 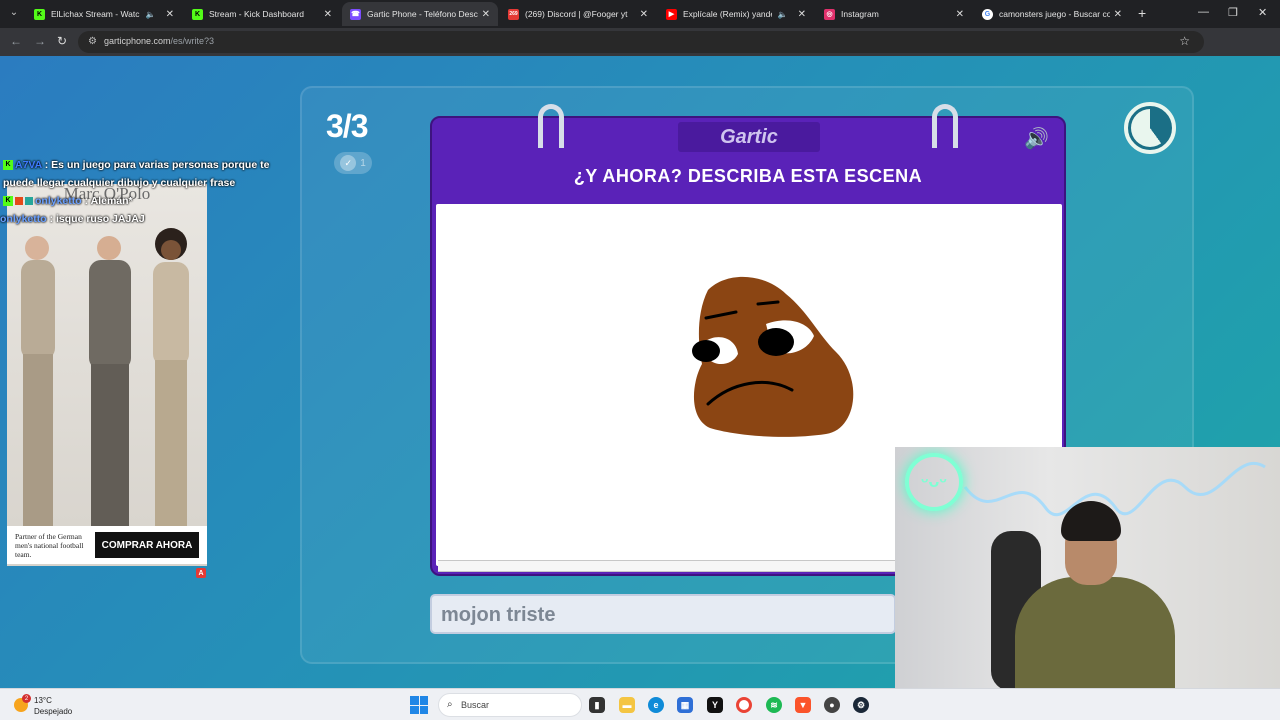 What do you see at coordinates (26, 698) in the screenshot?
I see `notification-badge: 2` at bounding box center [26, 698].